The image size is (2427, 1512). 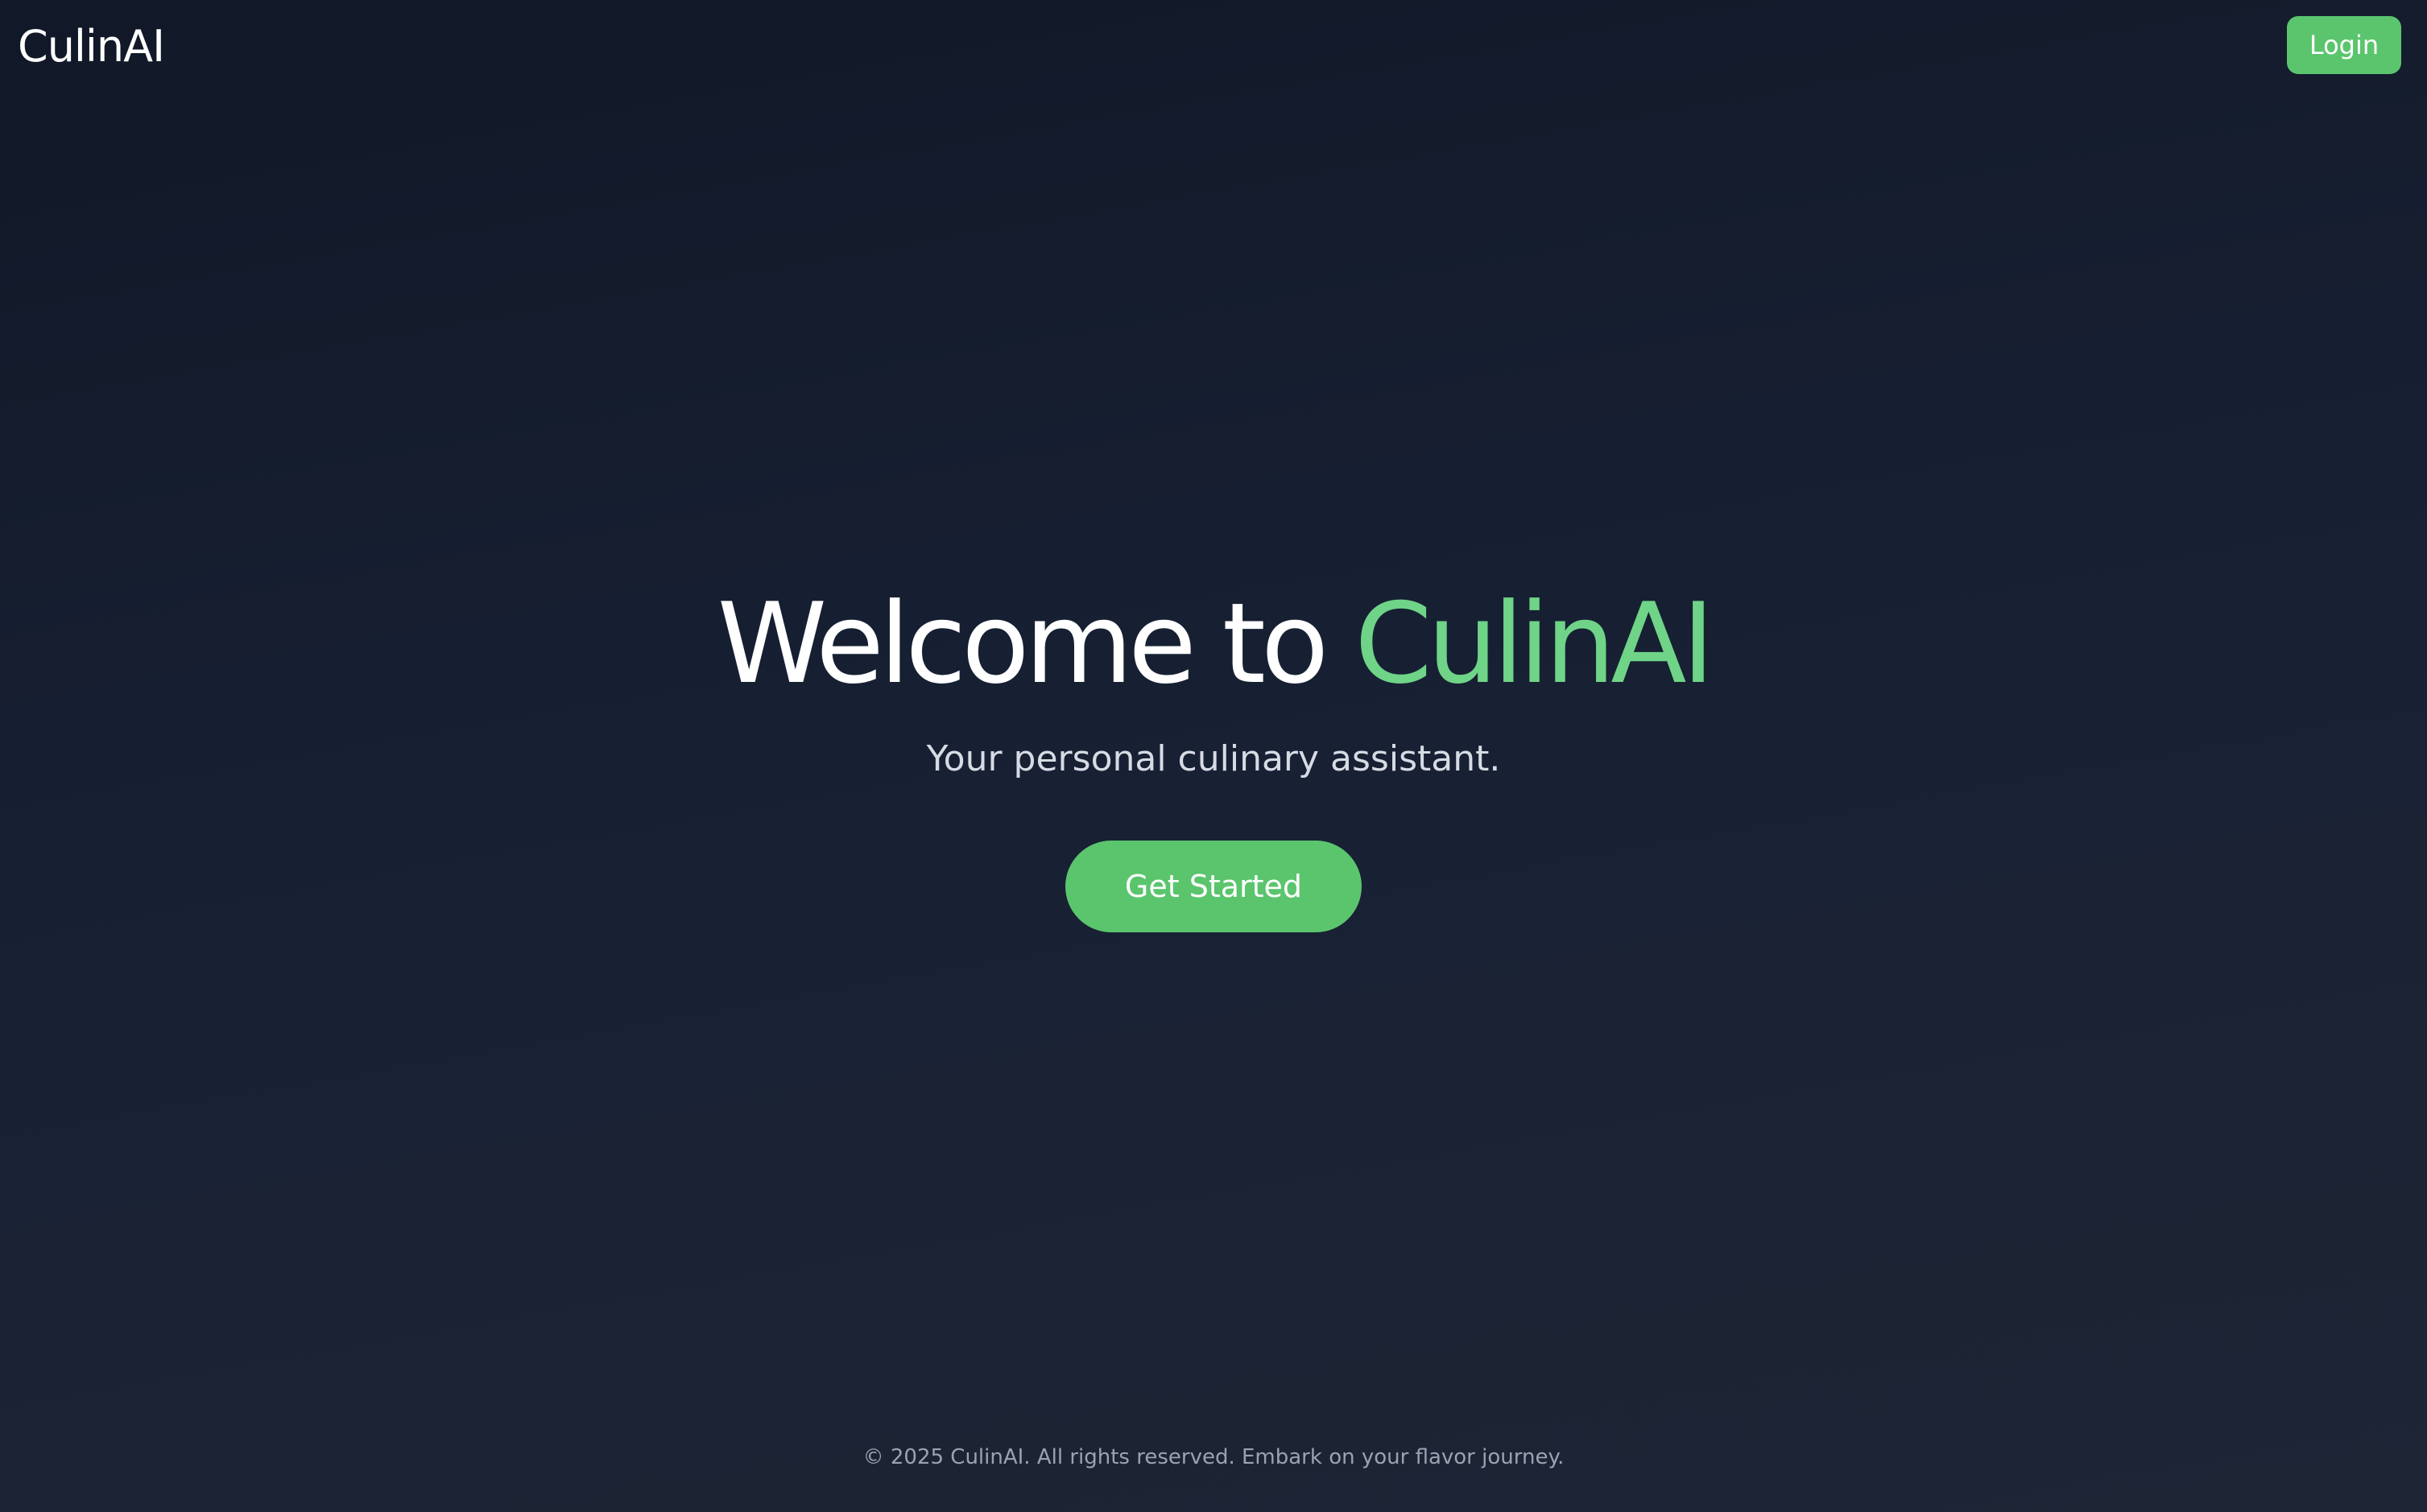 I want to click on hero-title-prefix: Welcome to, so click(x=1036, y=643).